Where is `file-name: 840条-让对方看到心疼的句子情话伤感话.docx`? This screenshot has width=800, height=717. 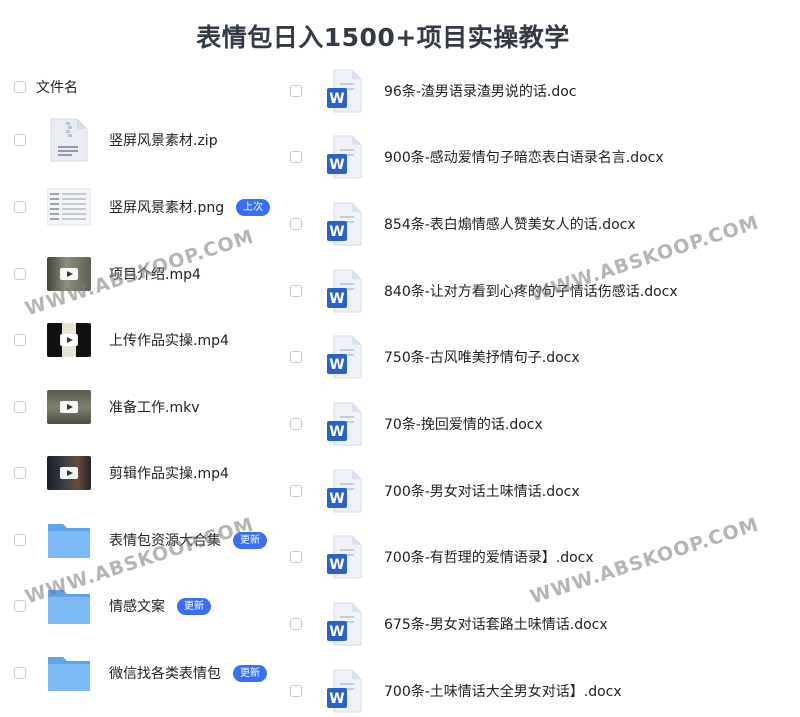
file-name: 840条-让对方看到心疼的句子情话伤感话.docx is located at coordinates (531, 292).